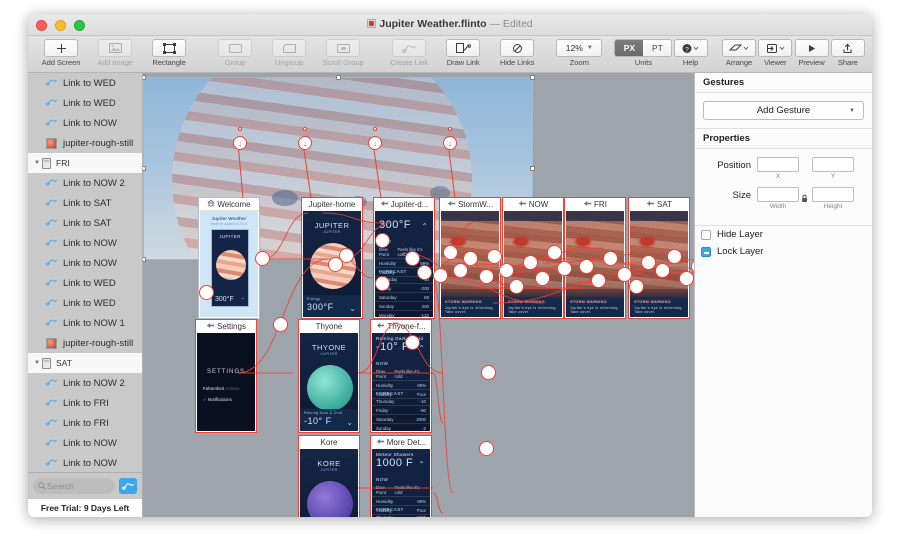  I want to click on selection-handle-tm, so click(338, 77).